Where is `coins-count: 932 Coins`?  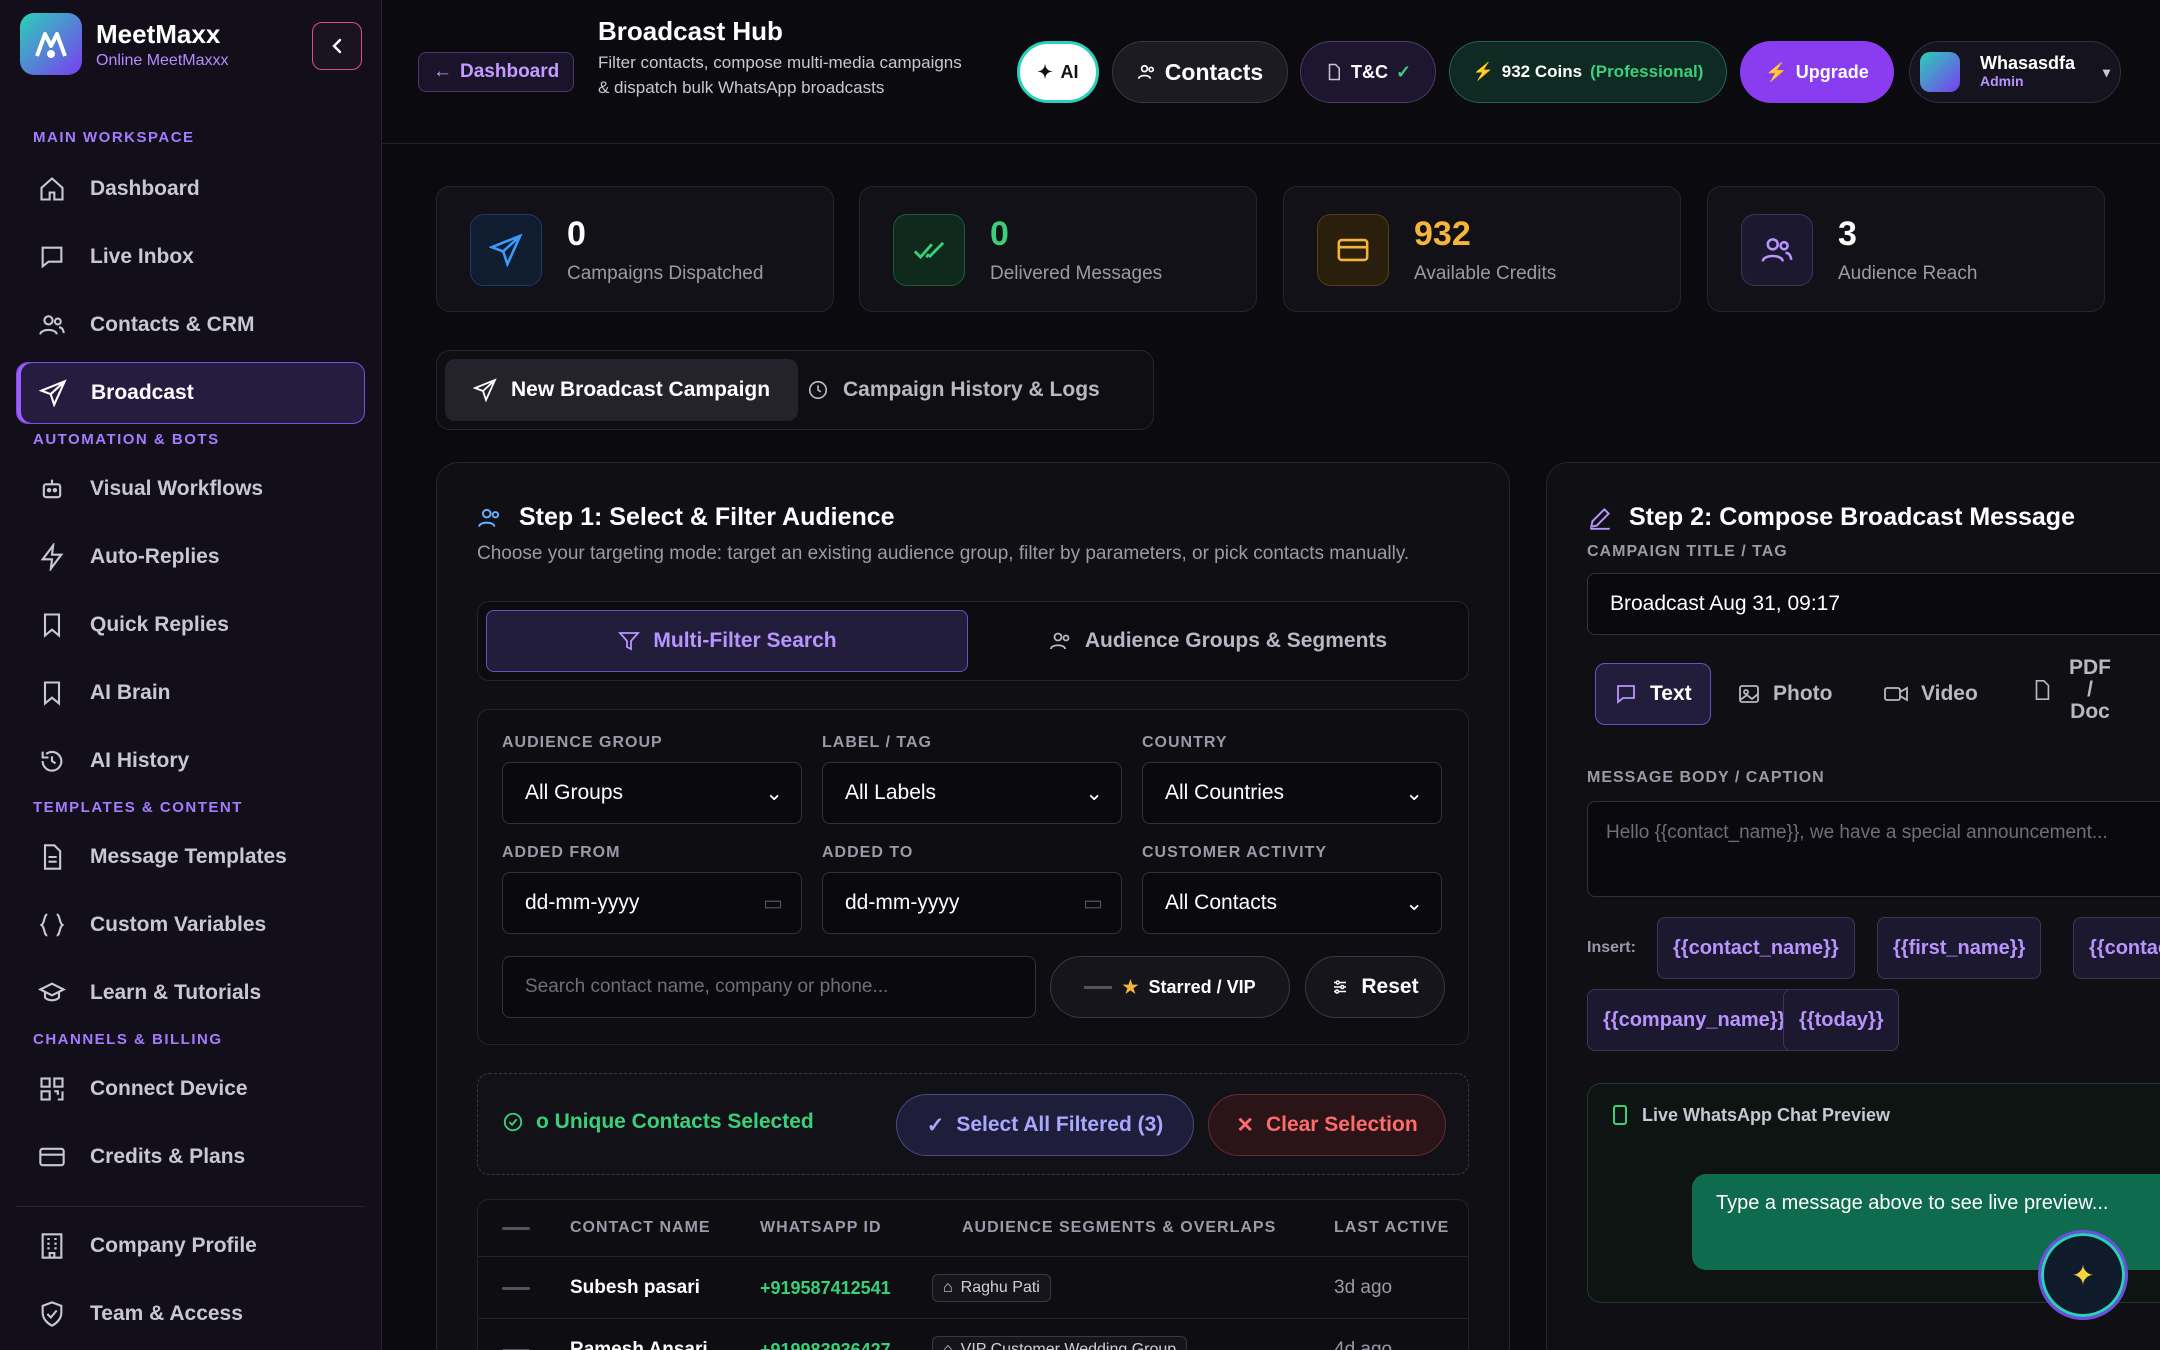 coins-count: 932 Coins is located at coordinates (1542, 71).